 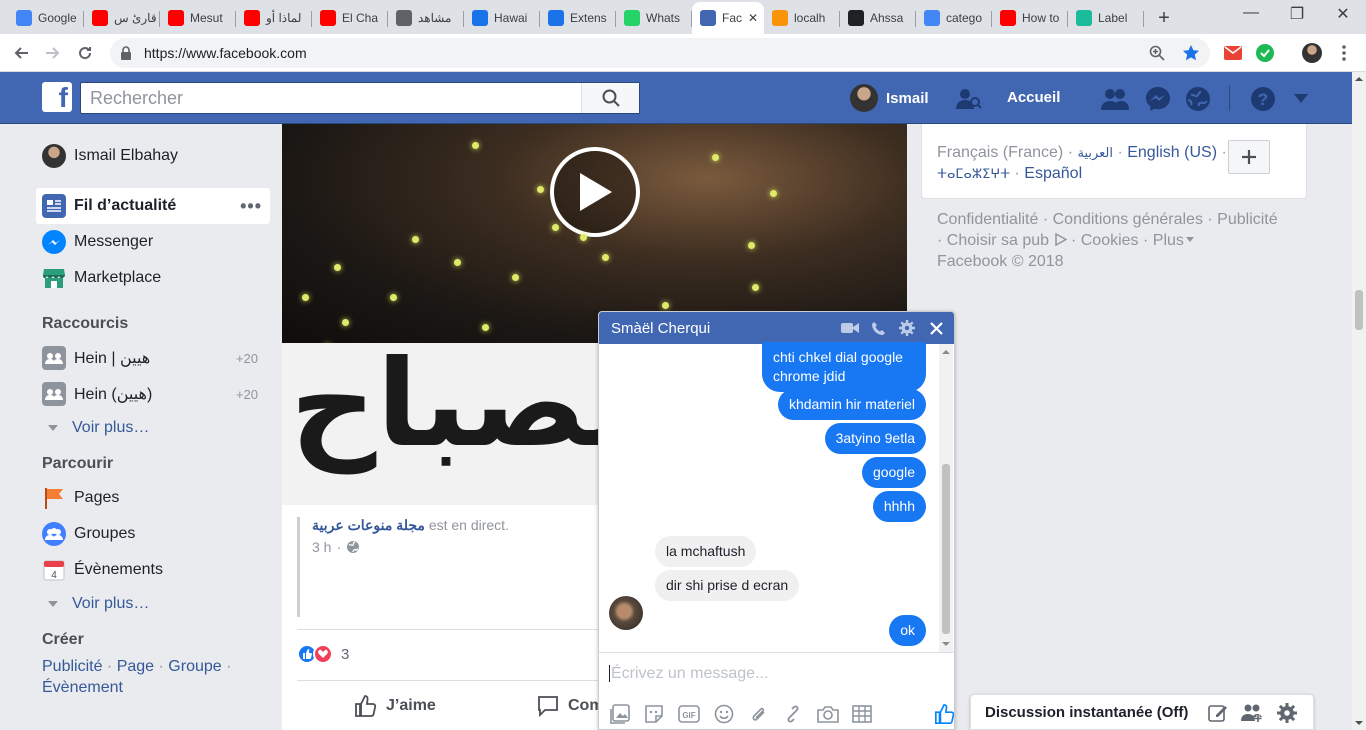 What do you see at coordinates (1252, 713) in the screenshot?
I see `new-group-icon` at bounding box center [1252, 713].